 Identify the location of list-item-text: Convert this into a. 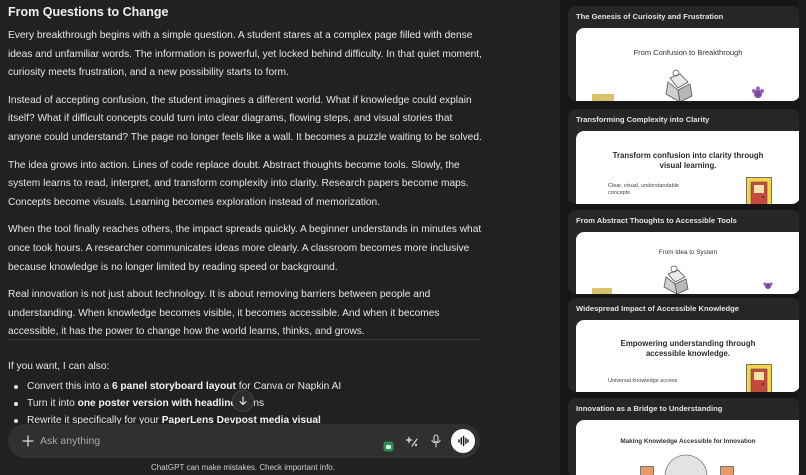
(69, 386).